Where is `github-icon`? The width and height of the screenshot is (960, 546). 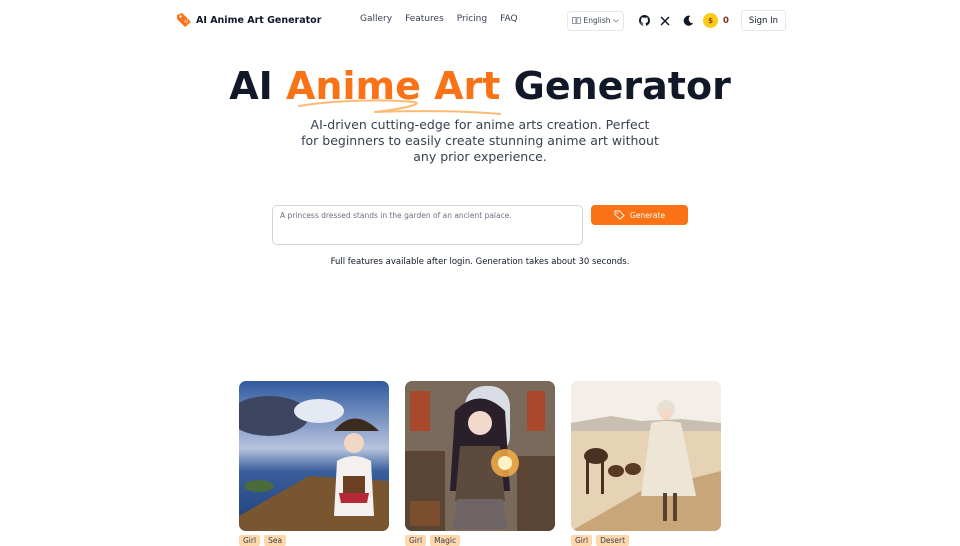
github-icon is located at coordinates (644, 20).